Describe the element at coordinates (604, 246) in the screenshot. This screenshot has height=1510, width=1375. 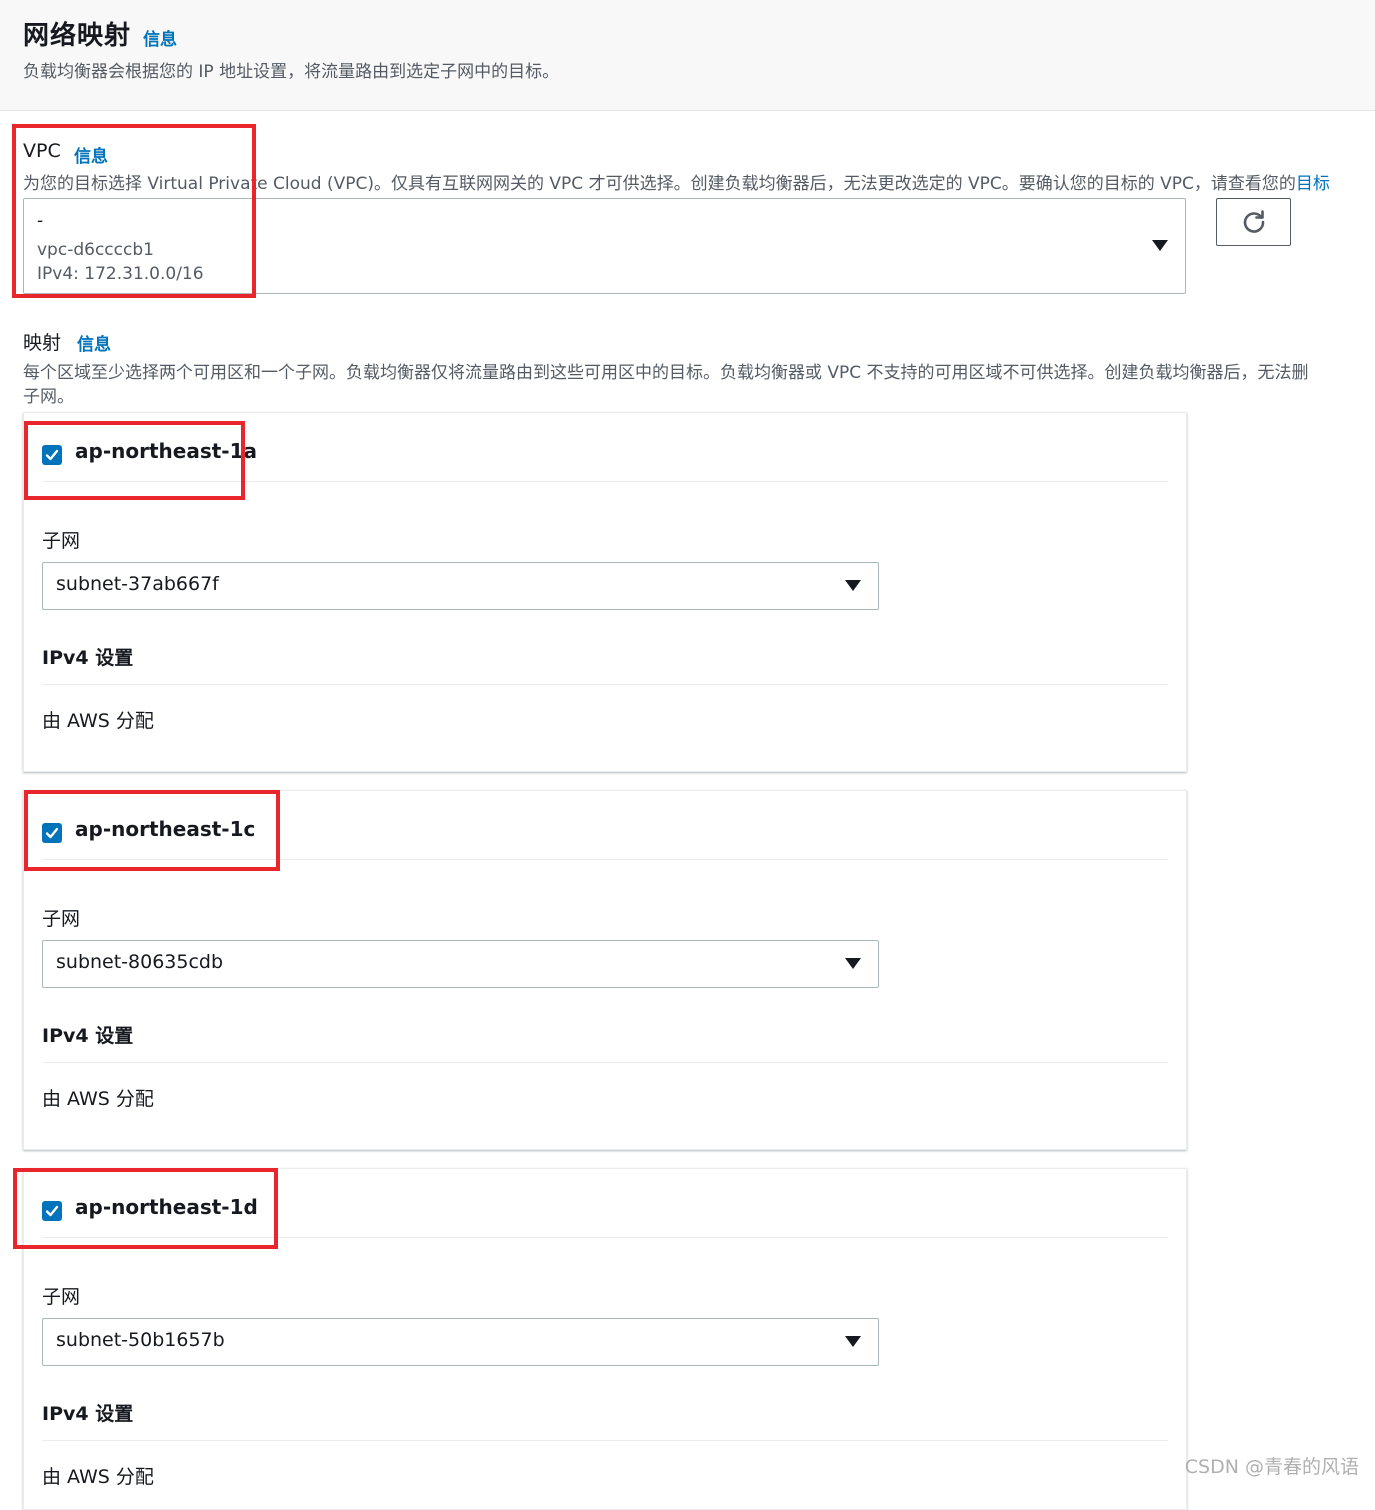
I see `vpc-select: - vpc-d6ccccb1 IPv4: 172.31.0.0/16` at that location.